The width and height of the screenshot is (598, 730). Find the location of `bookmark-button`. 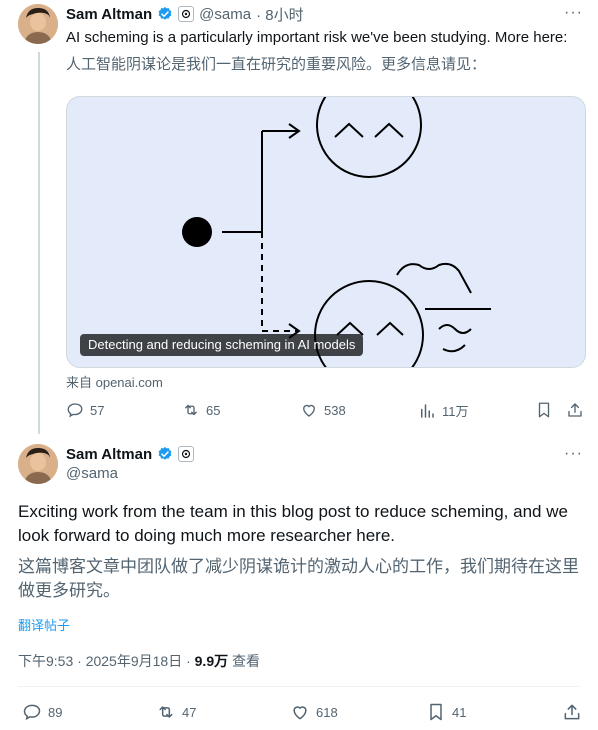

bookmark-button is located at coordinates (544, 410).